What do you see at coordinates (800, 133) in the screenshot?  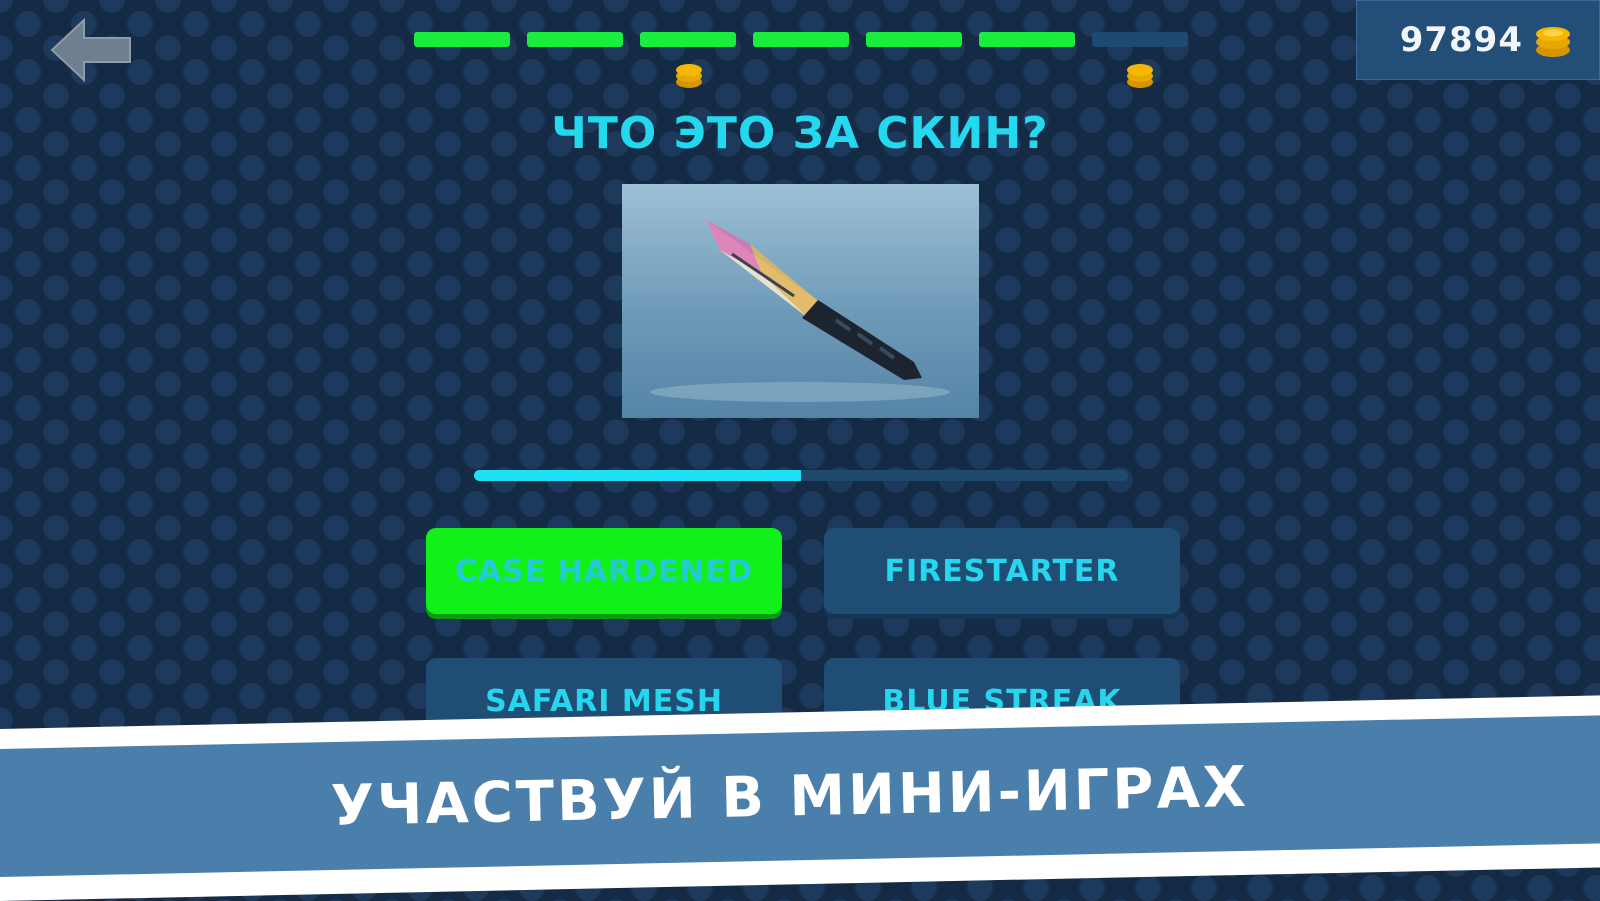 I see `question-title: ЧТО ЭТО ЗА СКИН?` at bounding box center [800, 133].